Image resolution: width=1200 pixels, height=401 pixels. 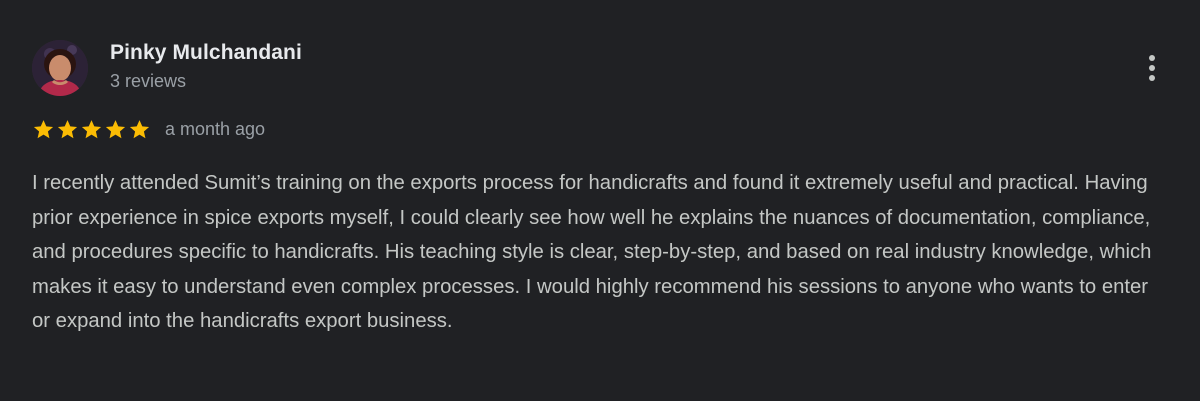 I want to click on profile-photo, so click(x=60, y=68).